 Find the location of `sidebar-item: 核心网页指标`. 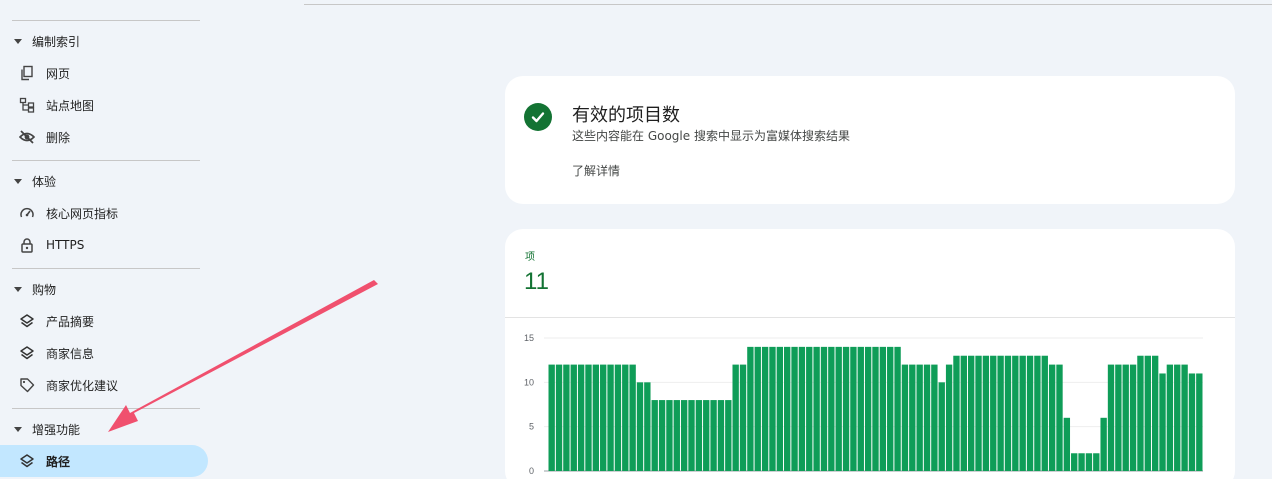

sidebar-item: 核心网页指标 is located at coordinates (104, 213).